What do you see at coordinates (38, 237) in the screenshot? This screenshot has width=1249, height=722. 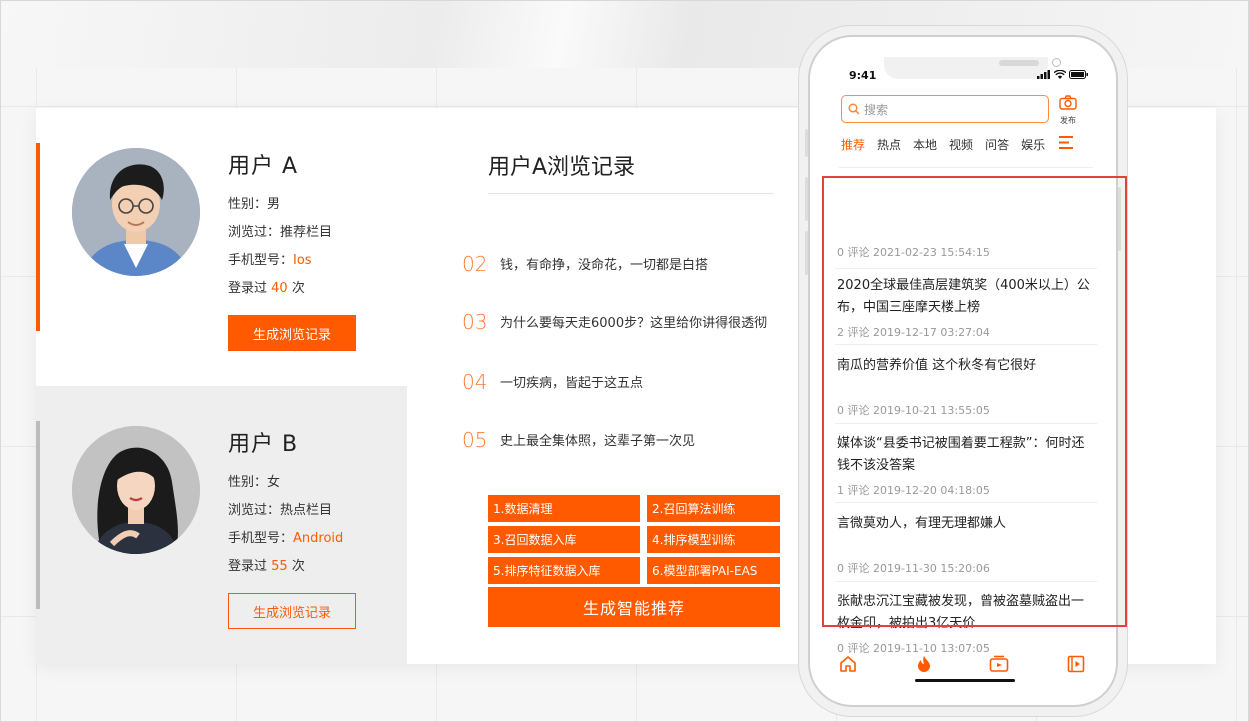 I see `selected-indicator` at bounding box center [38, 237].